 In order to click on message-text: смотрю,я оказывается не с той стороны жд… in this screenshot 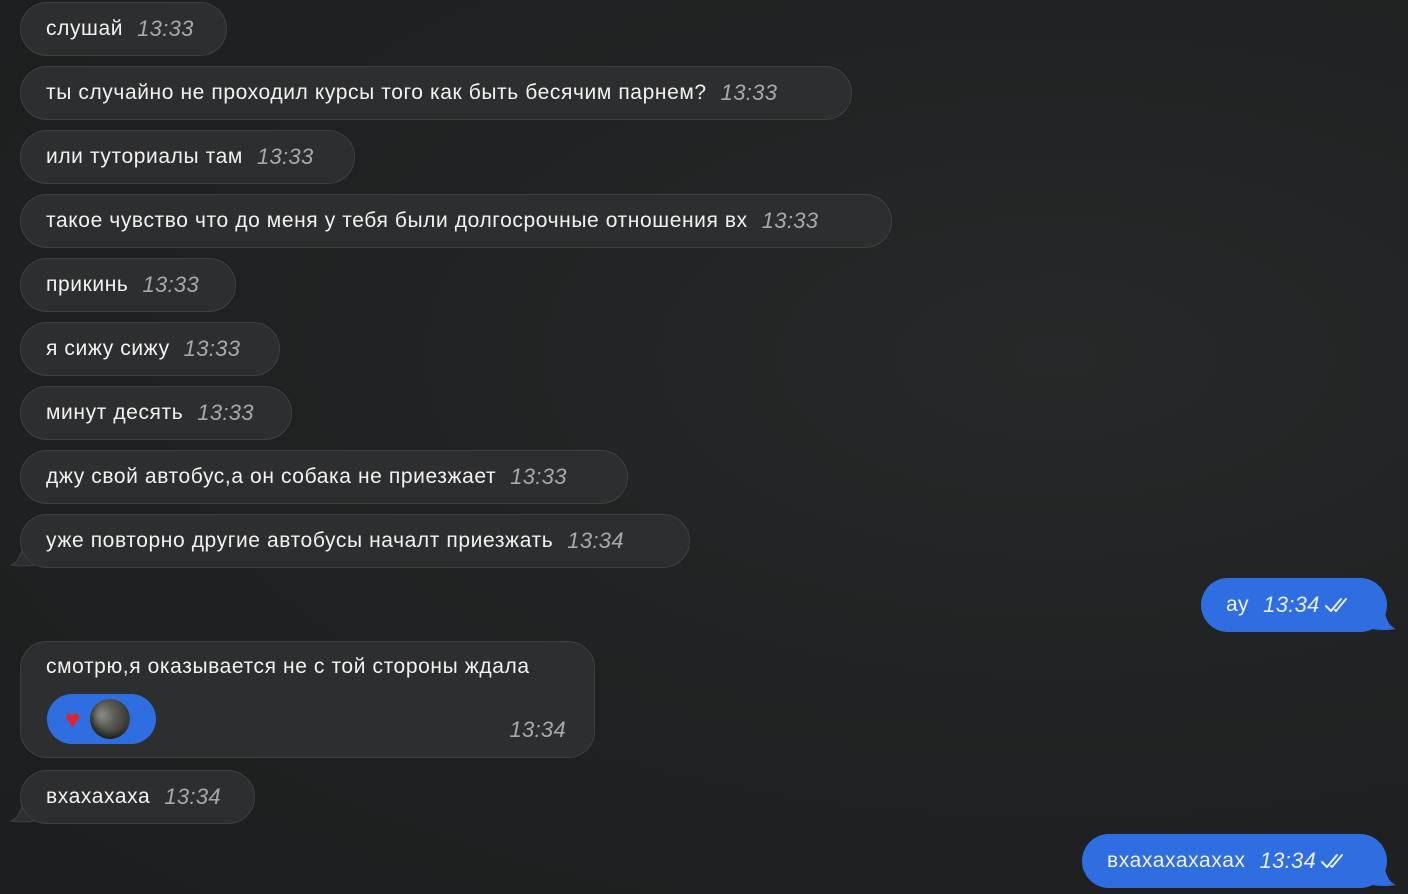, I will do `click(288, 666)`.